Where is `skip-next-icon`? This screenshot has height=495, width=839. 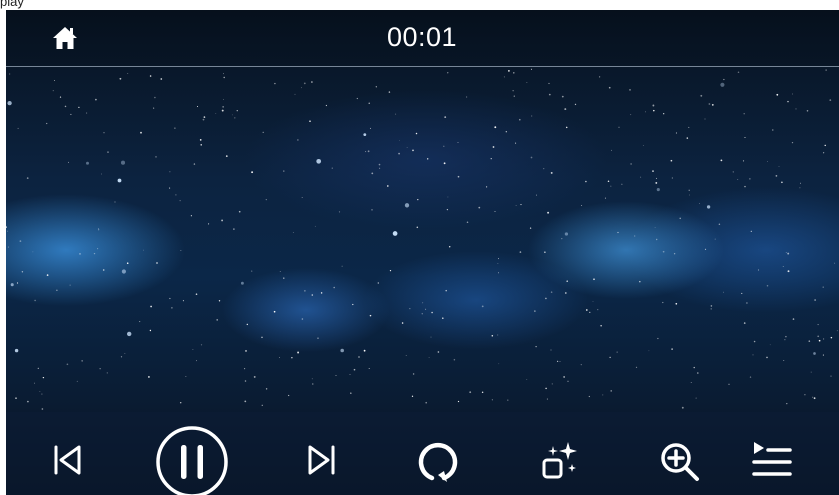 skip-next-icon is located at coordinates (321, 460).